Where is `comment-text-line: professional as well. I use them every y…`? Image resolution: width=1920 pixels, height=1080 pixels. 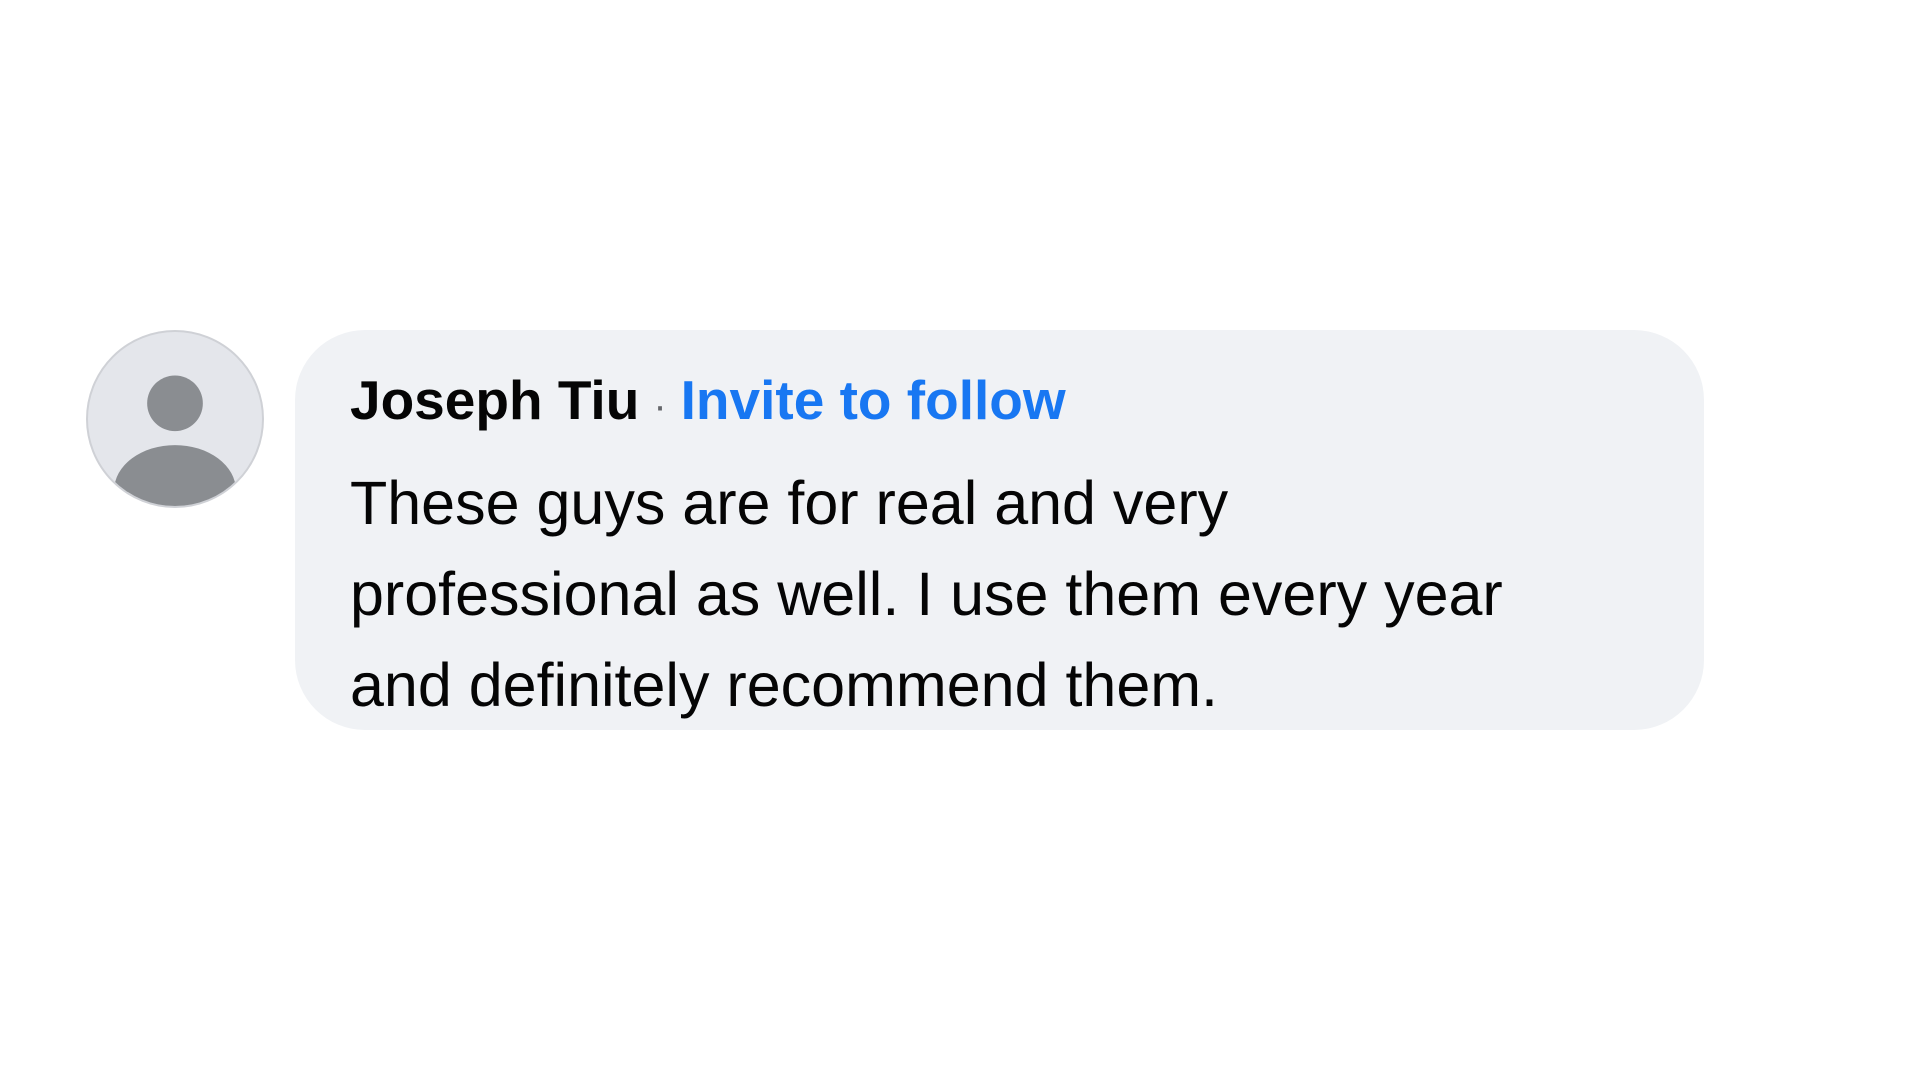
comment-text-line: professional as well. I use them every y… is located at coordinates (926, 594).